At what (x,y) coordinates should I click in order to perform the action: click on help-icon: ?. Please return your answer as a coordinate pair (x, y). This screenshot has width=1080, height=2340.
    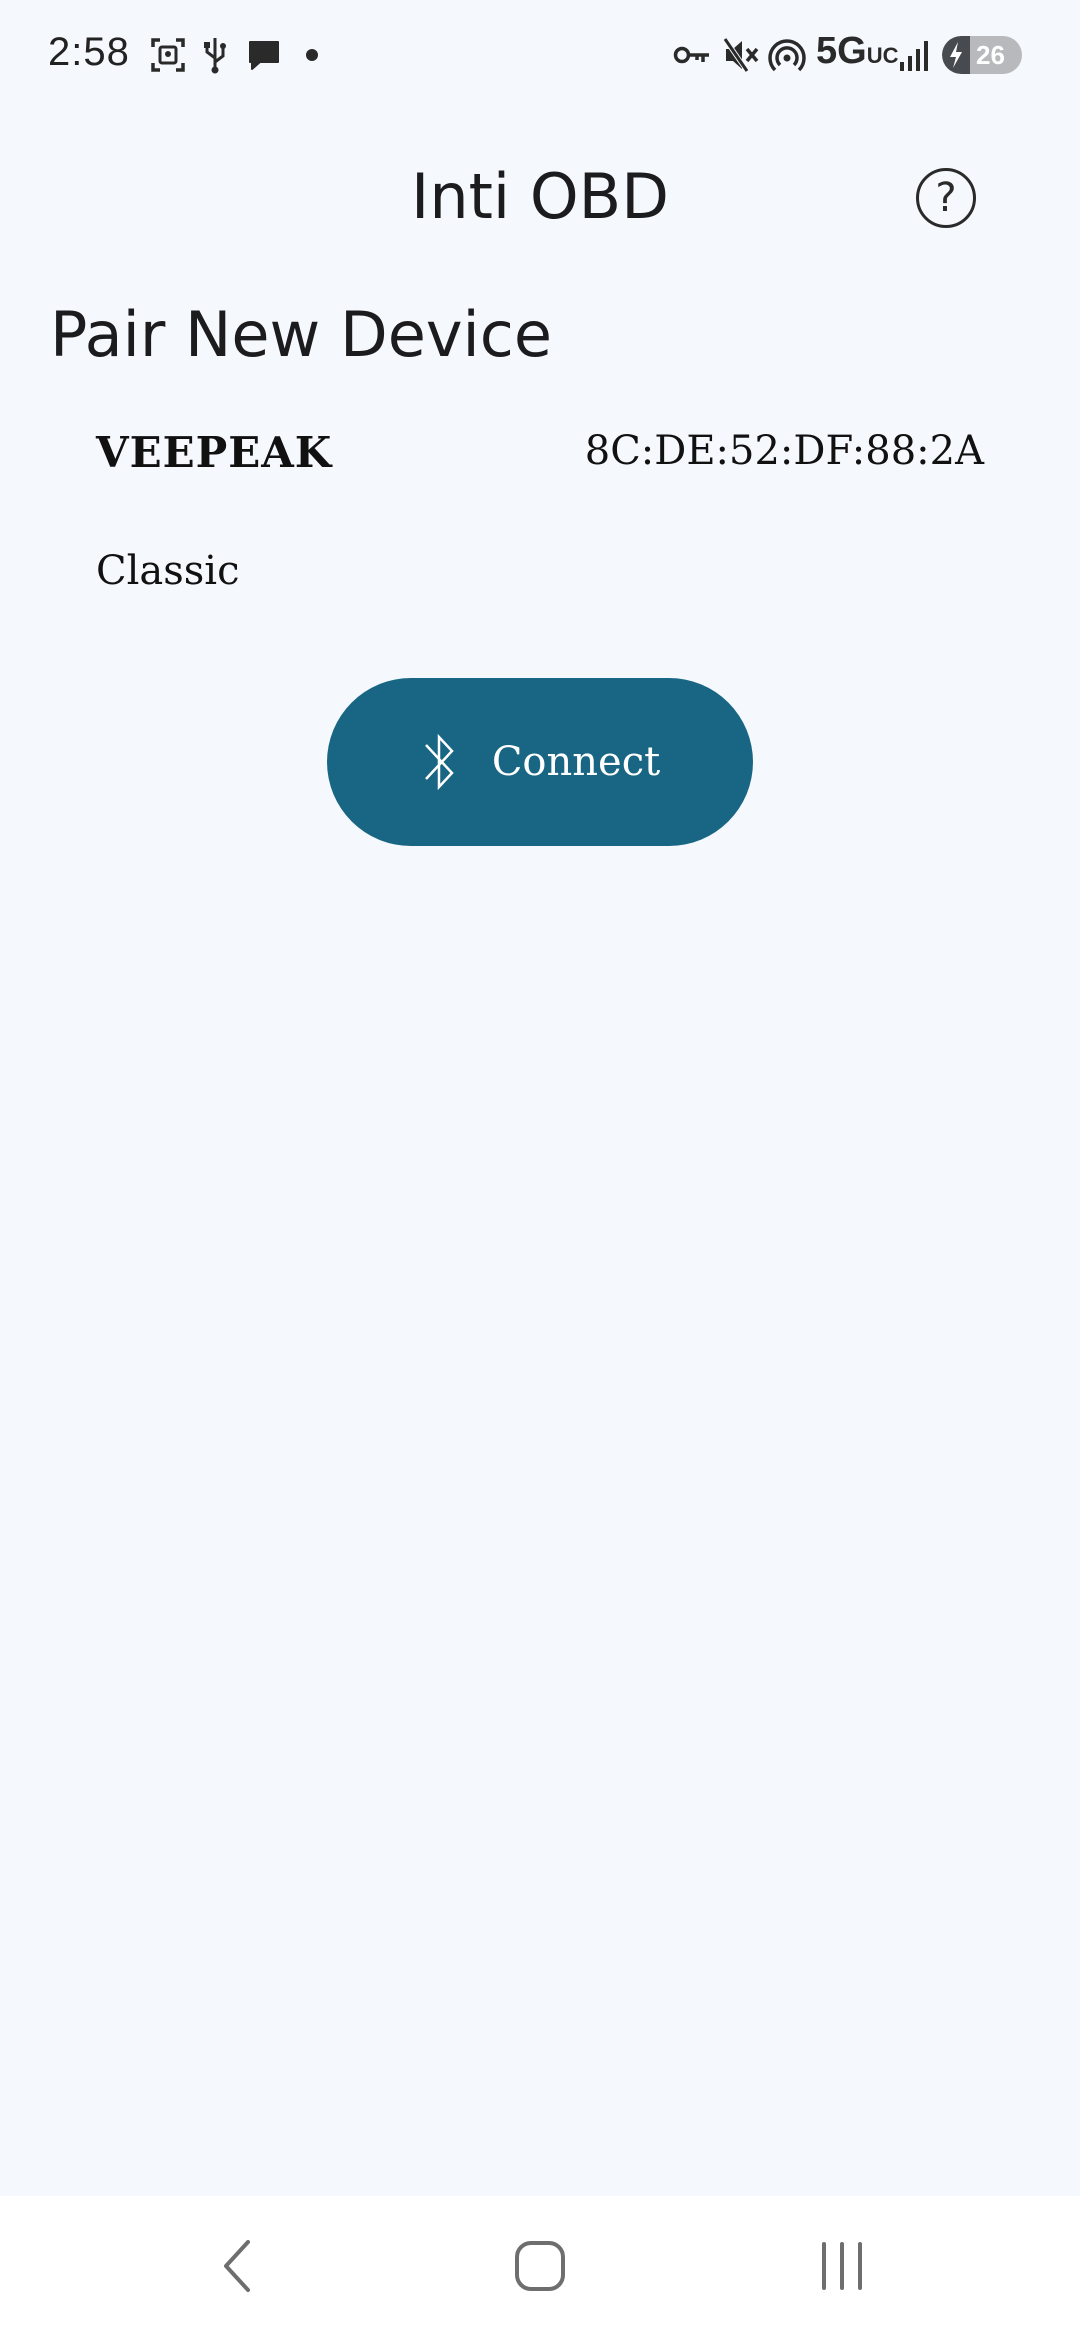
    Looking at the image, I should click on (946, 198).